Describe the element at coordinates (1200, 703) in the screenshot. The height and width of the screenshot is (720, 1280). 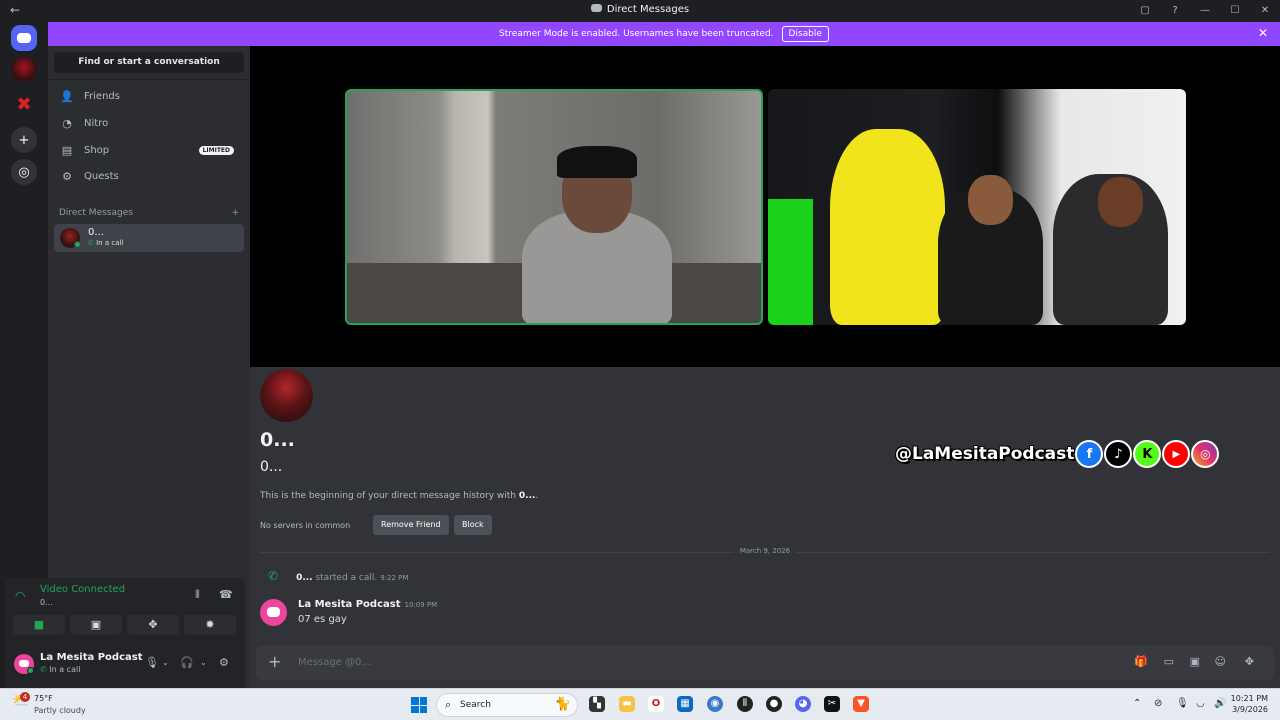
I see `wifi-icon: ◡` at that location.